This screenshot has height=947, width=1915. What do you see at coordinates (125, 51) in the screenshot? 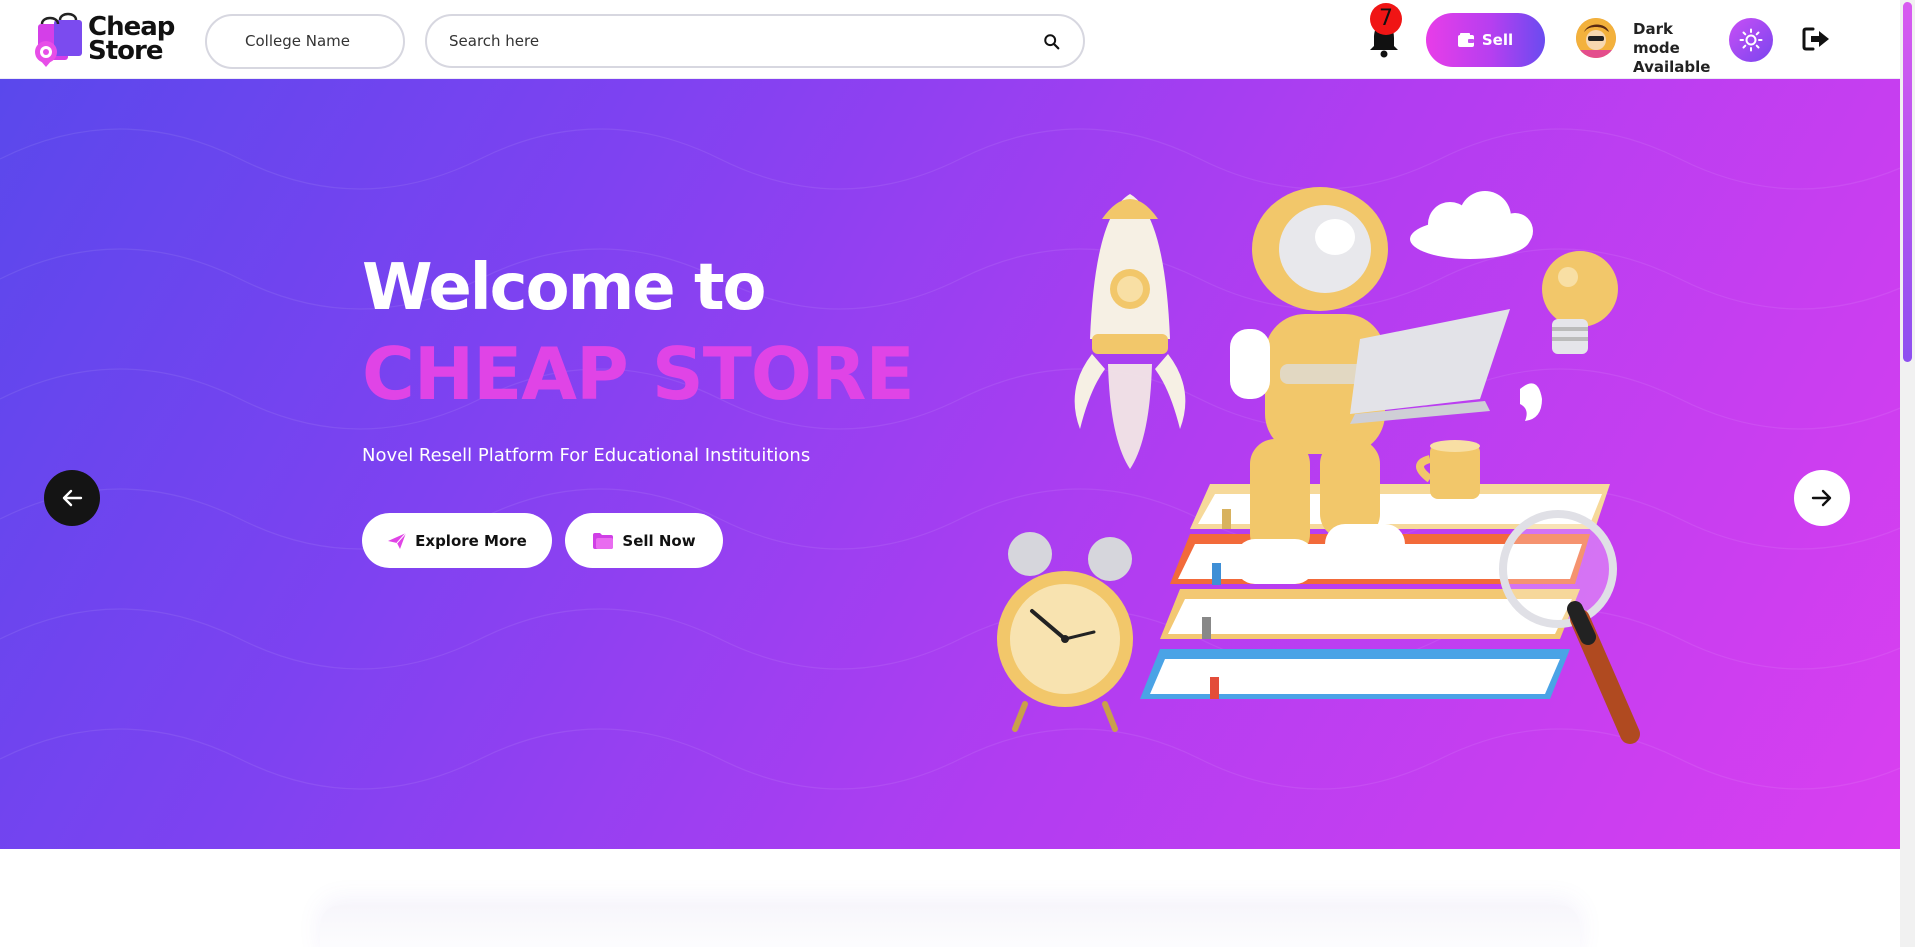
I see `logo-line2: Store` at bounding box center [125, 51].